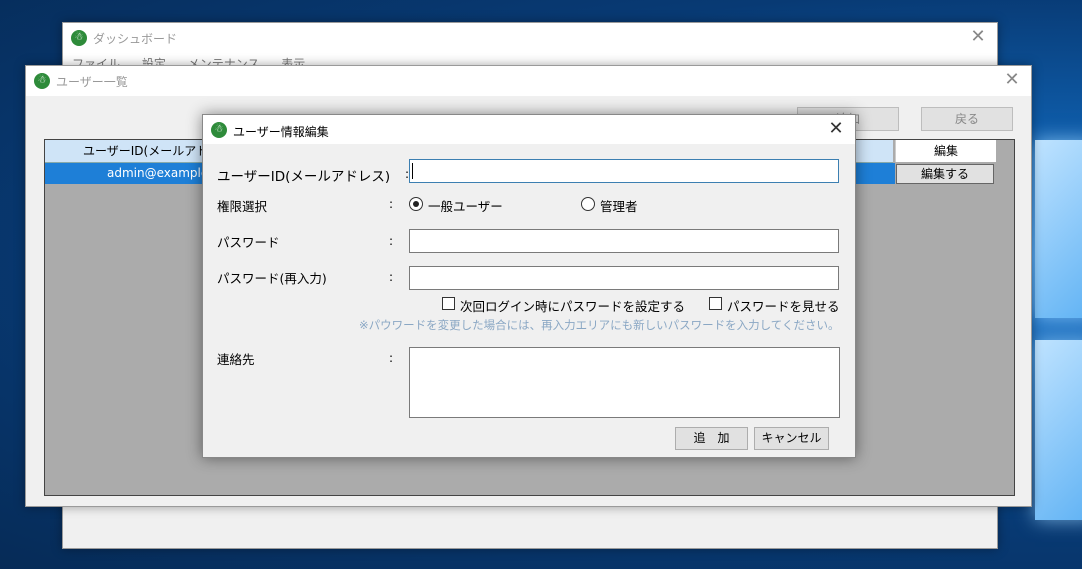 This screenshot has height=569, width=1082. I want to click on row-edit-button: 編集する, so click(945, 174).